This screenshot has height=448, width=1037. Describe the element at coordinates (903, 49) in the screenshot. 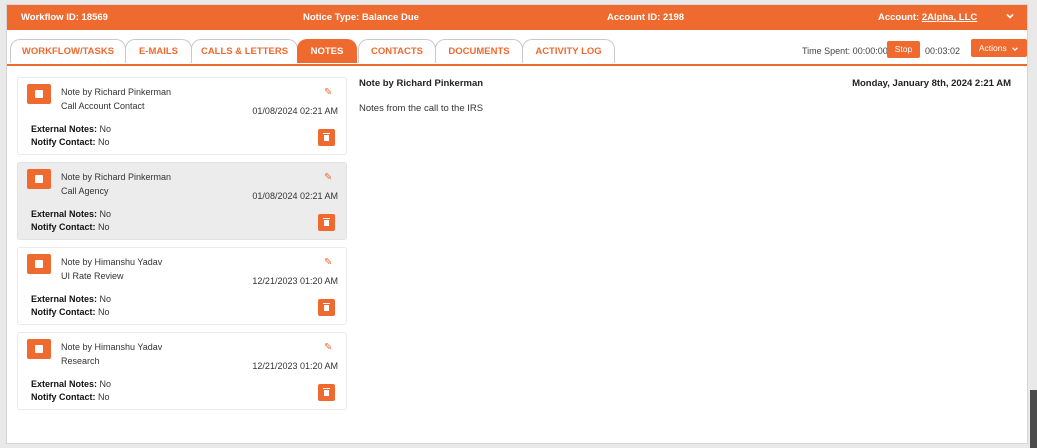

I see `stop-timer-button: Stop` at that location.